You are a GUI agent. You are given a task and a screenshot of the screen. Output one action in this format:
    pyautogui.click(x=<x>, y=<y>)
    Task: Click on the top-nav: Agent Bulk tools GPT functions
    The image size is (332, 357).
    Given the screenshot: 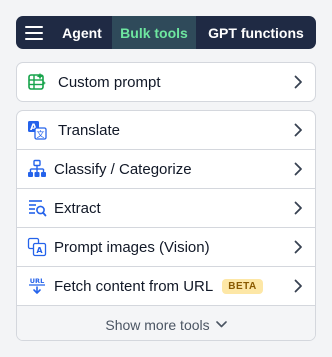 What is the action you would take?
    pyautogui.click(x=166, y=32)
    